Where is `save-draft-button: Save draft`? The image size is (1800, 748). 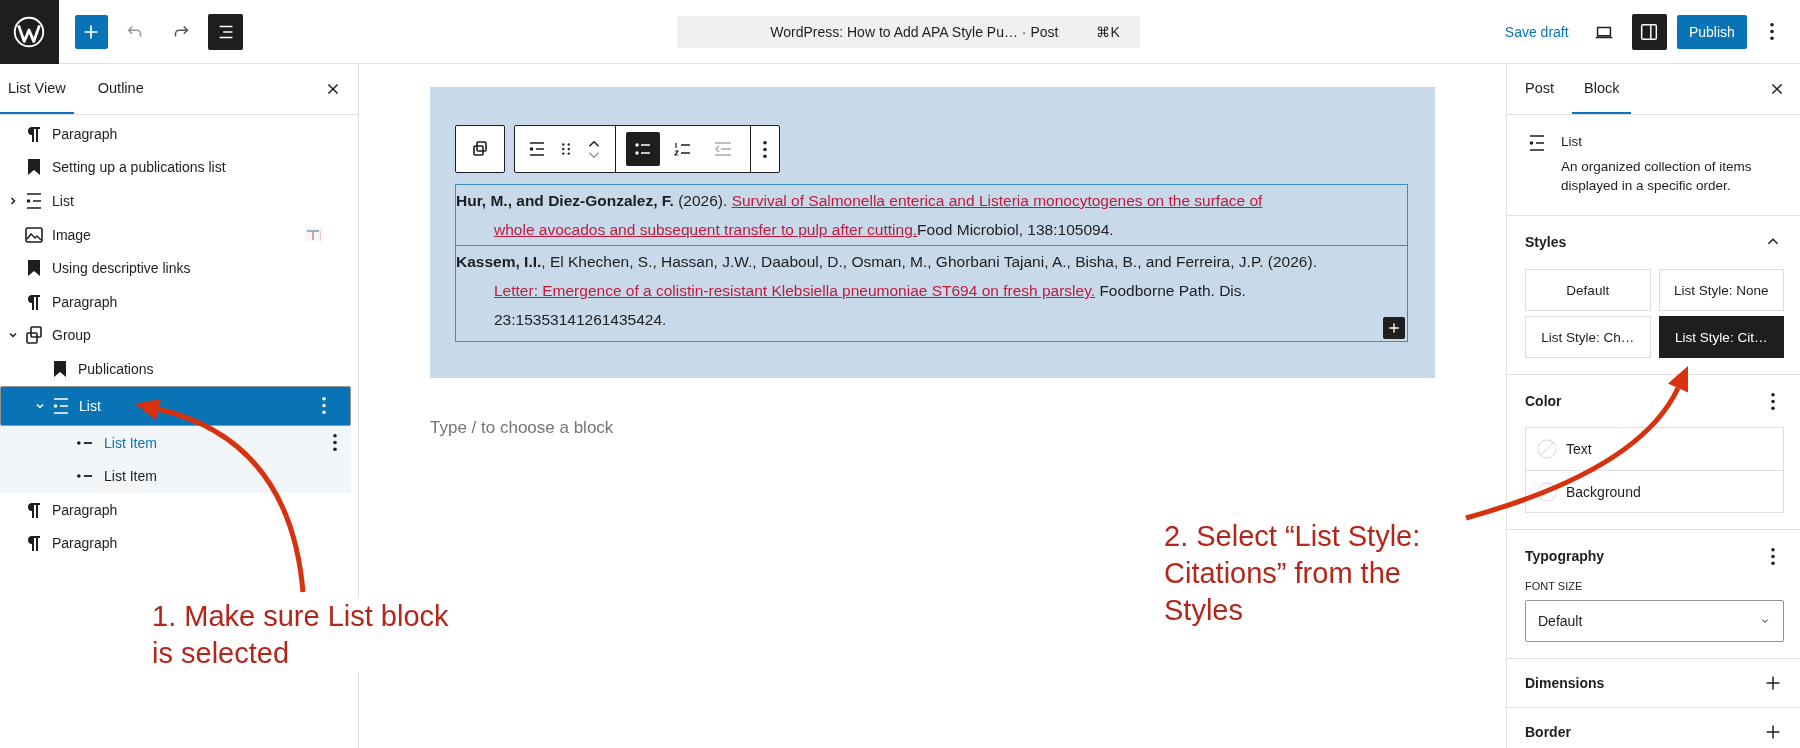 save-draft-button: Save draft is located at coordinates (1536, 31).